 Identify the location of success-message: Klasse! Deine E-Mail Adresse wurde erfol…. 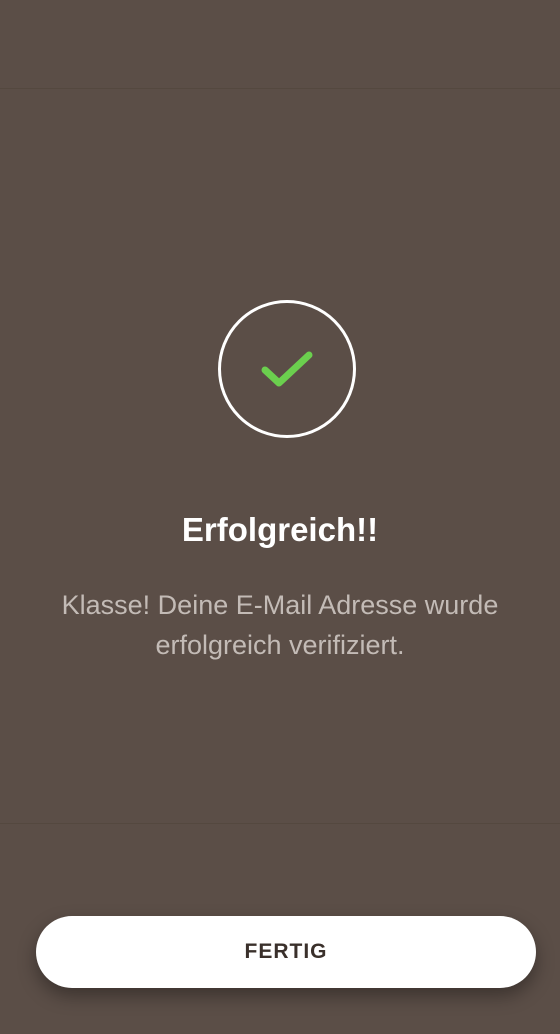
(280, 625).